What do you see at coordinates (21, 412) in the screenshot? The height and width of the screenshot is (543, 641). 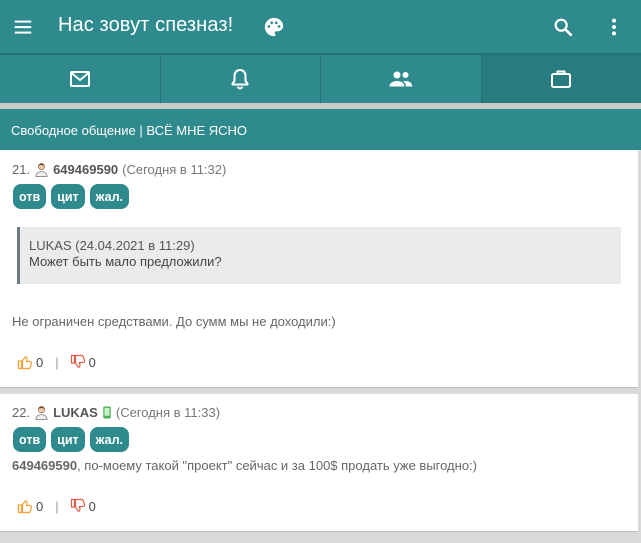 I see `post-number: 22.` at bounding box center [21, 412].